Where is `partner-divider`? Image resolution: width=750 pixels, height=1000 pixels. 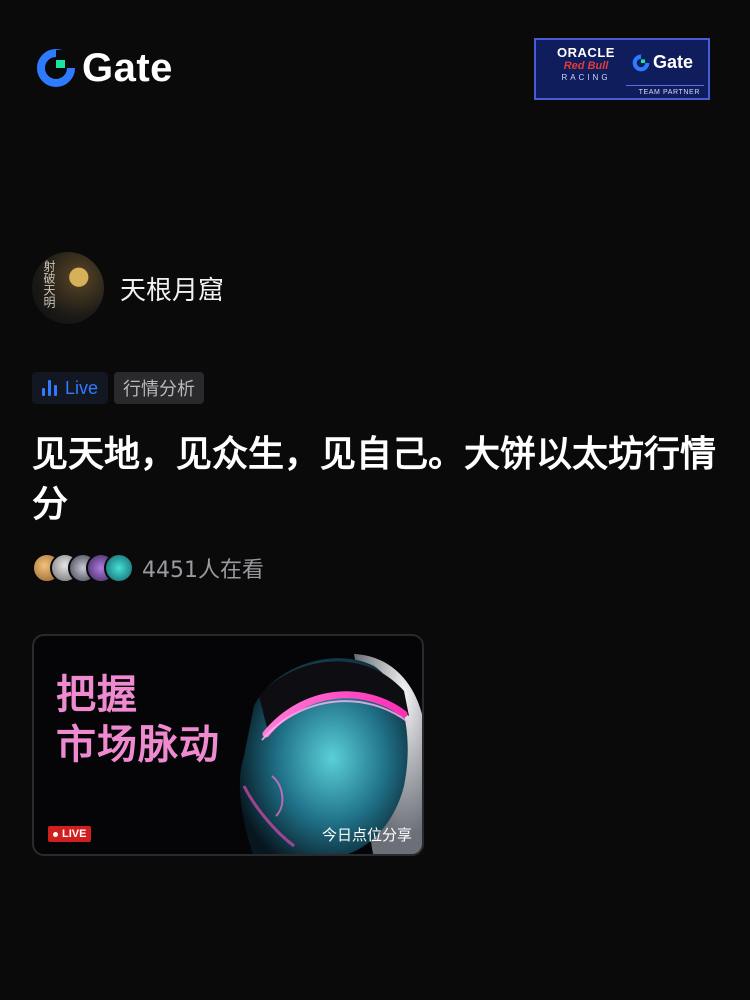 partner-divider is located at coordinates (665, 85).